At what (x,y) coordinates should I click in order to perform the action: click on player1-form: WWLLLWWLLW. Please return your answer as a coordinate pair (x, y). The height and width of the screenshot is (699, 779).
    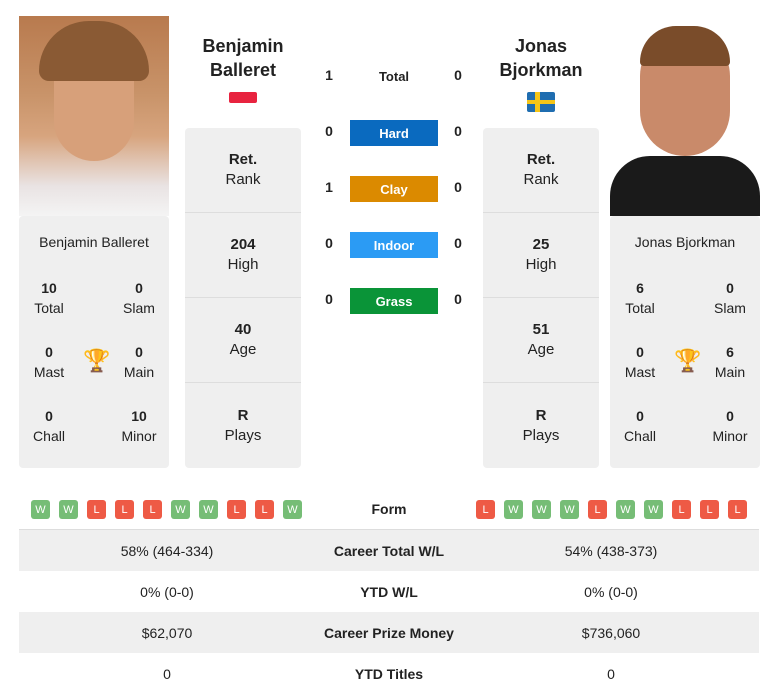
    Looking at the image, I should click on (166, 509).